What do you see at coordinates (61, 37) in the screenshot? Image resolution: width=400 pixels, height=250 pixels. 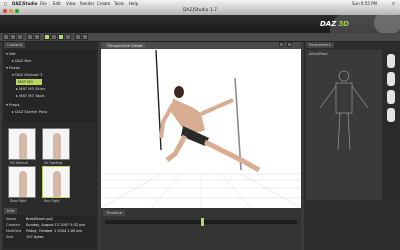 I see `translate-tool-button` at bounding box center [61, 37].